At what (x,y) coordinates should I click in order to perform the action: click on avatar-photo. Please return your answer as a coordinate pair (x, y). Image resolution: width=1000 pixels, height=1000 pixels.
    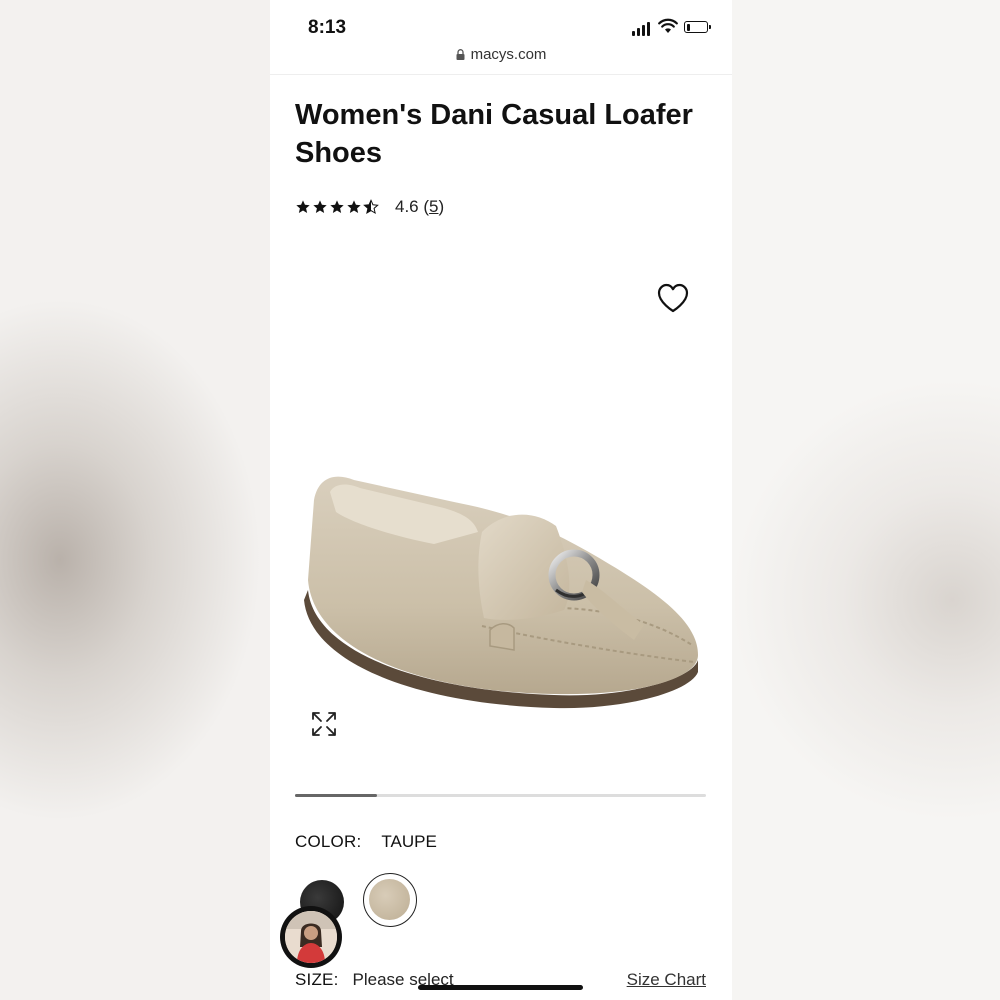
    Looking at the image, I should click on (311, 937).